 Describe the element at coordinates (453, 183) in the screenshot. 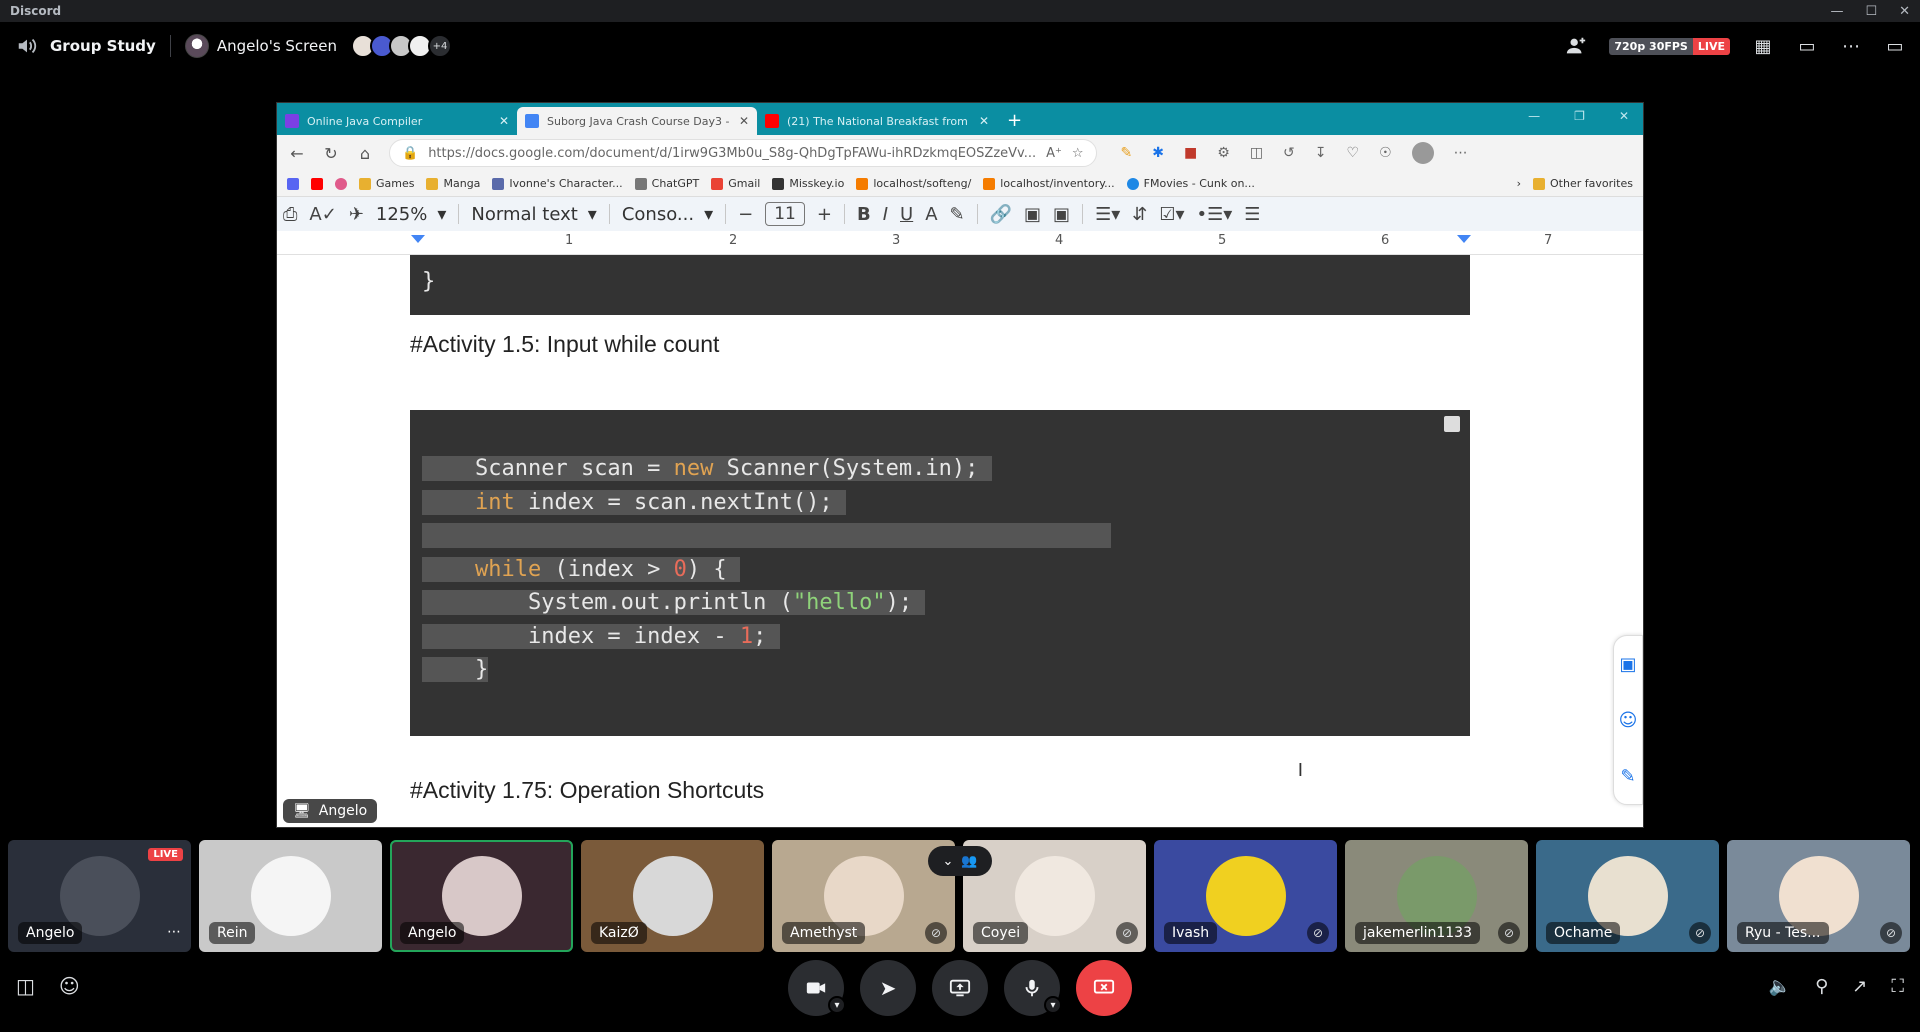

I see `bookmark-item: Manga` at that location.